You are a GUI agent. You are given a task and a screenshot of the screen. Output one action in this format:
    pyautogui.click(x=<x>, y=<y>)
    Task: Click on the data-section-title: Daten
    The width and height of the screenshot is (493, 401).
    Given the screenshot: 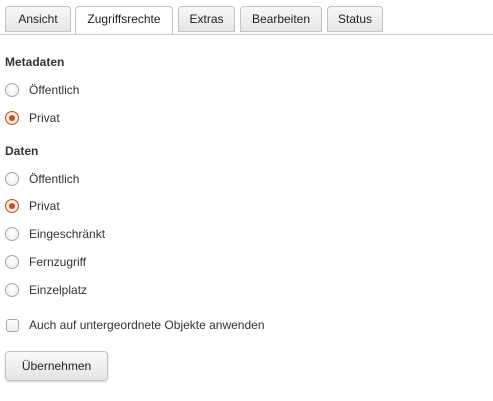 What is the action you would take?
    pyautogui.click(x=22, y=151)
    